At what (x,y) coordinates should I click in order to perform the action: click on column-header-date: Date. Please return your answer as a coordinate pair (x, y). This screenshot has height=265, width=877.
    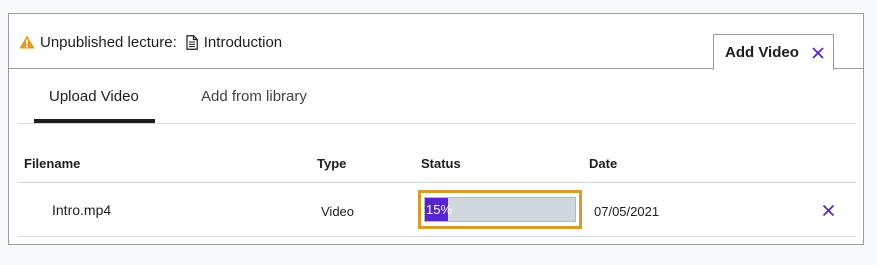
    Looking at the image, I should click on (603, 163).